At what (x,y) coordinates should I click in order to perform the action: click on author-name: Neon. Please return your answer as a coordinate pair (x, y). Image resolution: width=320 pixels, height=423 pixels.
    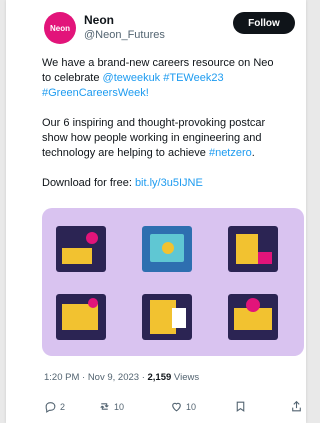
    Looking at the image, I should click on (99, 20).